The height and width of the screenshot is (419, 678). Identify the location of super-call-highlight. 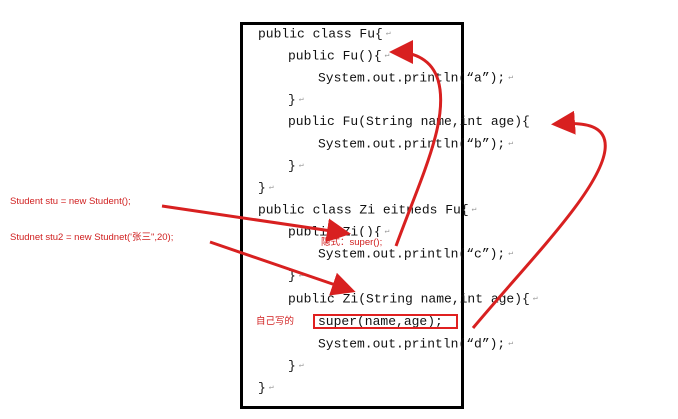
(385, 321).